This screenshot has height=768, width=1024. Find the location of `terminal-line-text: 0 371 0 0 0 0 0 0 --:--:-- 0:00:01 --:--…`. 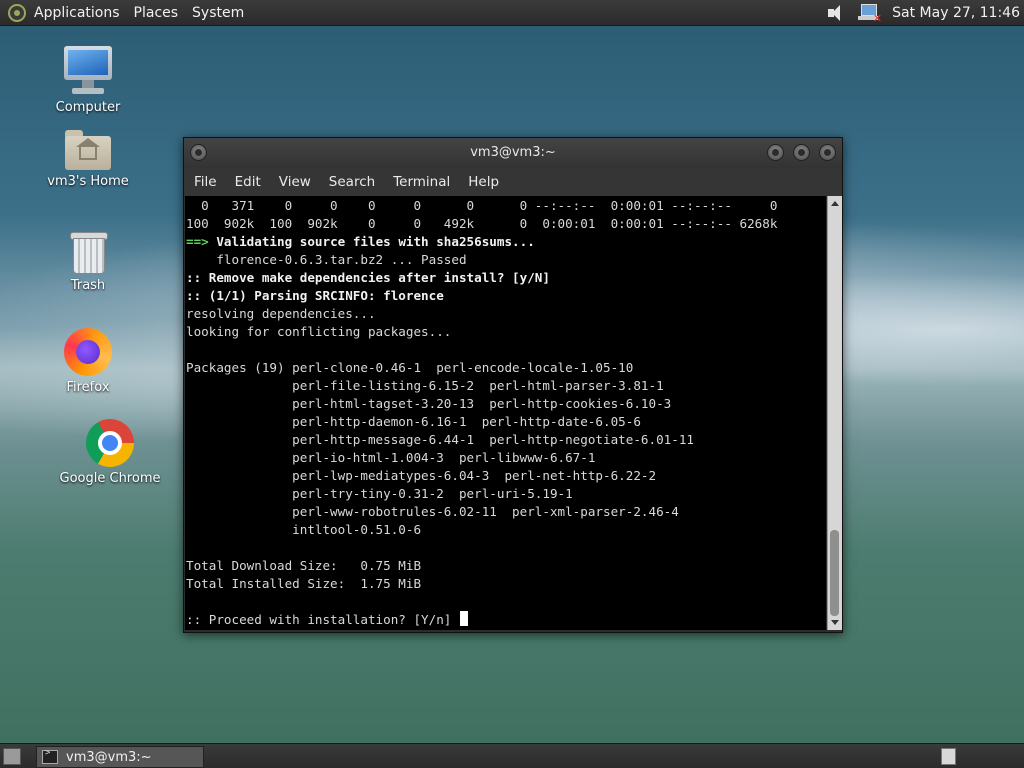

terminal-line-text: 0 371 0 0 0 0 0 0 --:--:-- 0:00:01 --:--… is located at coordinates (482, 205).